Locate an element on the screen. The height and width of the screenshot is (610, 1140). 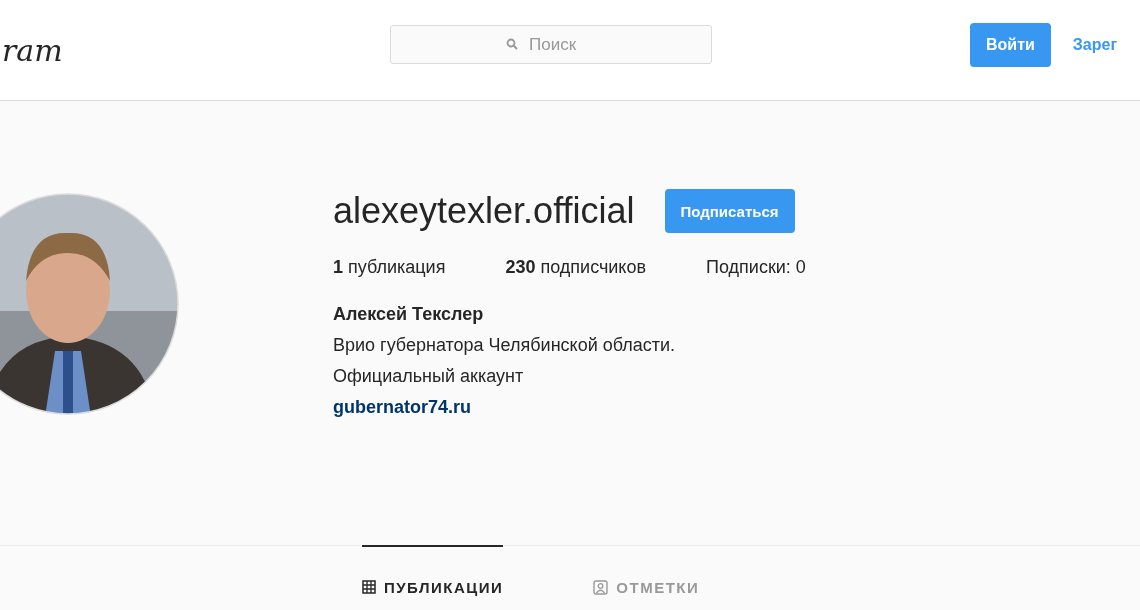
search-icon is located at coordinates (512, 44).